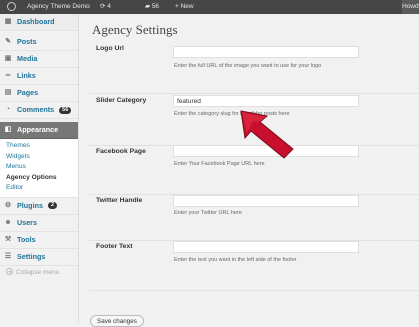  I want to click on sidebar-item-label: Tools, so click(26, 239).